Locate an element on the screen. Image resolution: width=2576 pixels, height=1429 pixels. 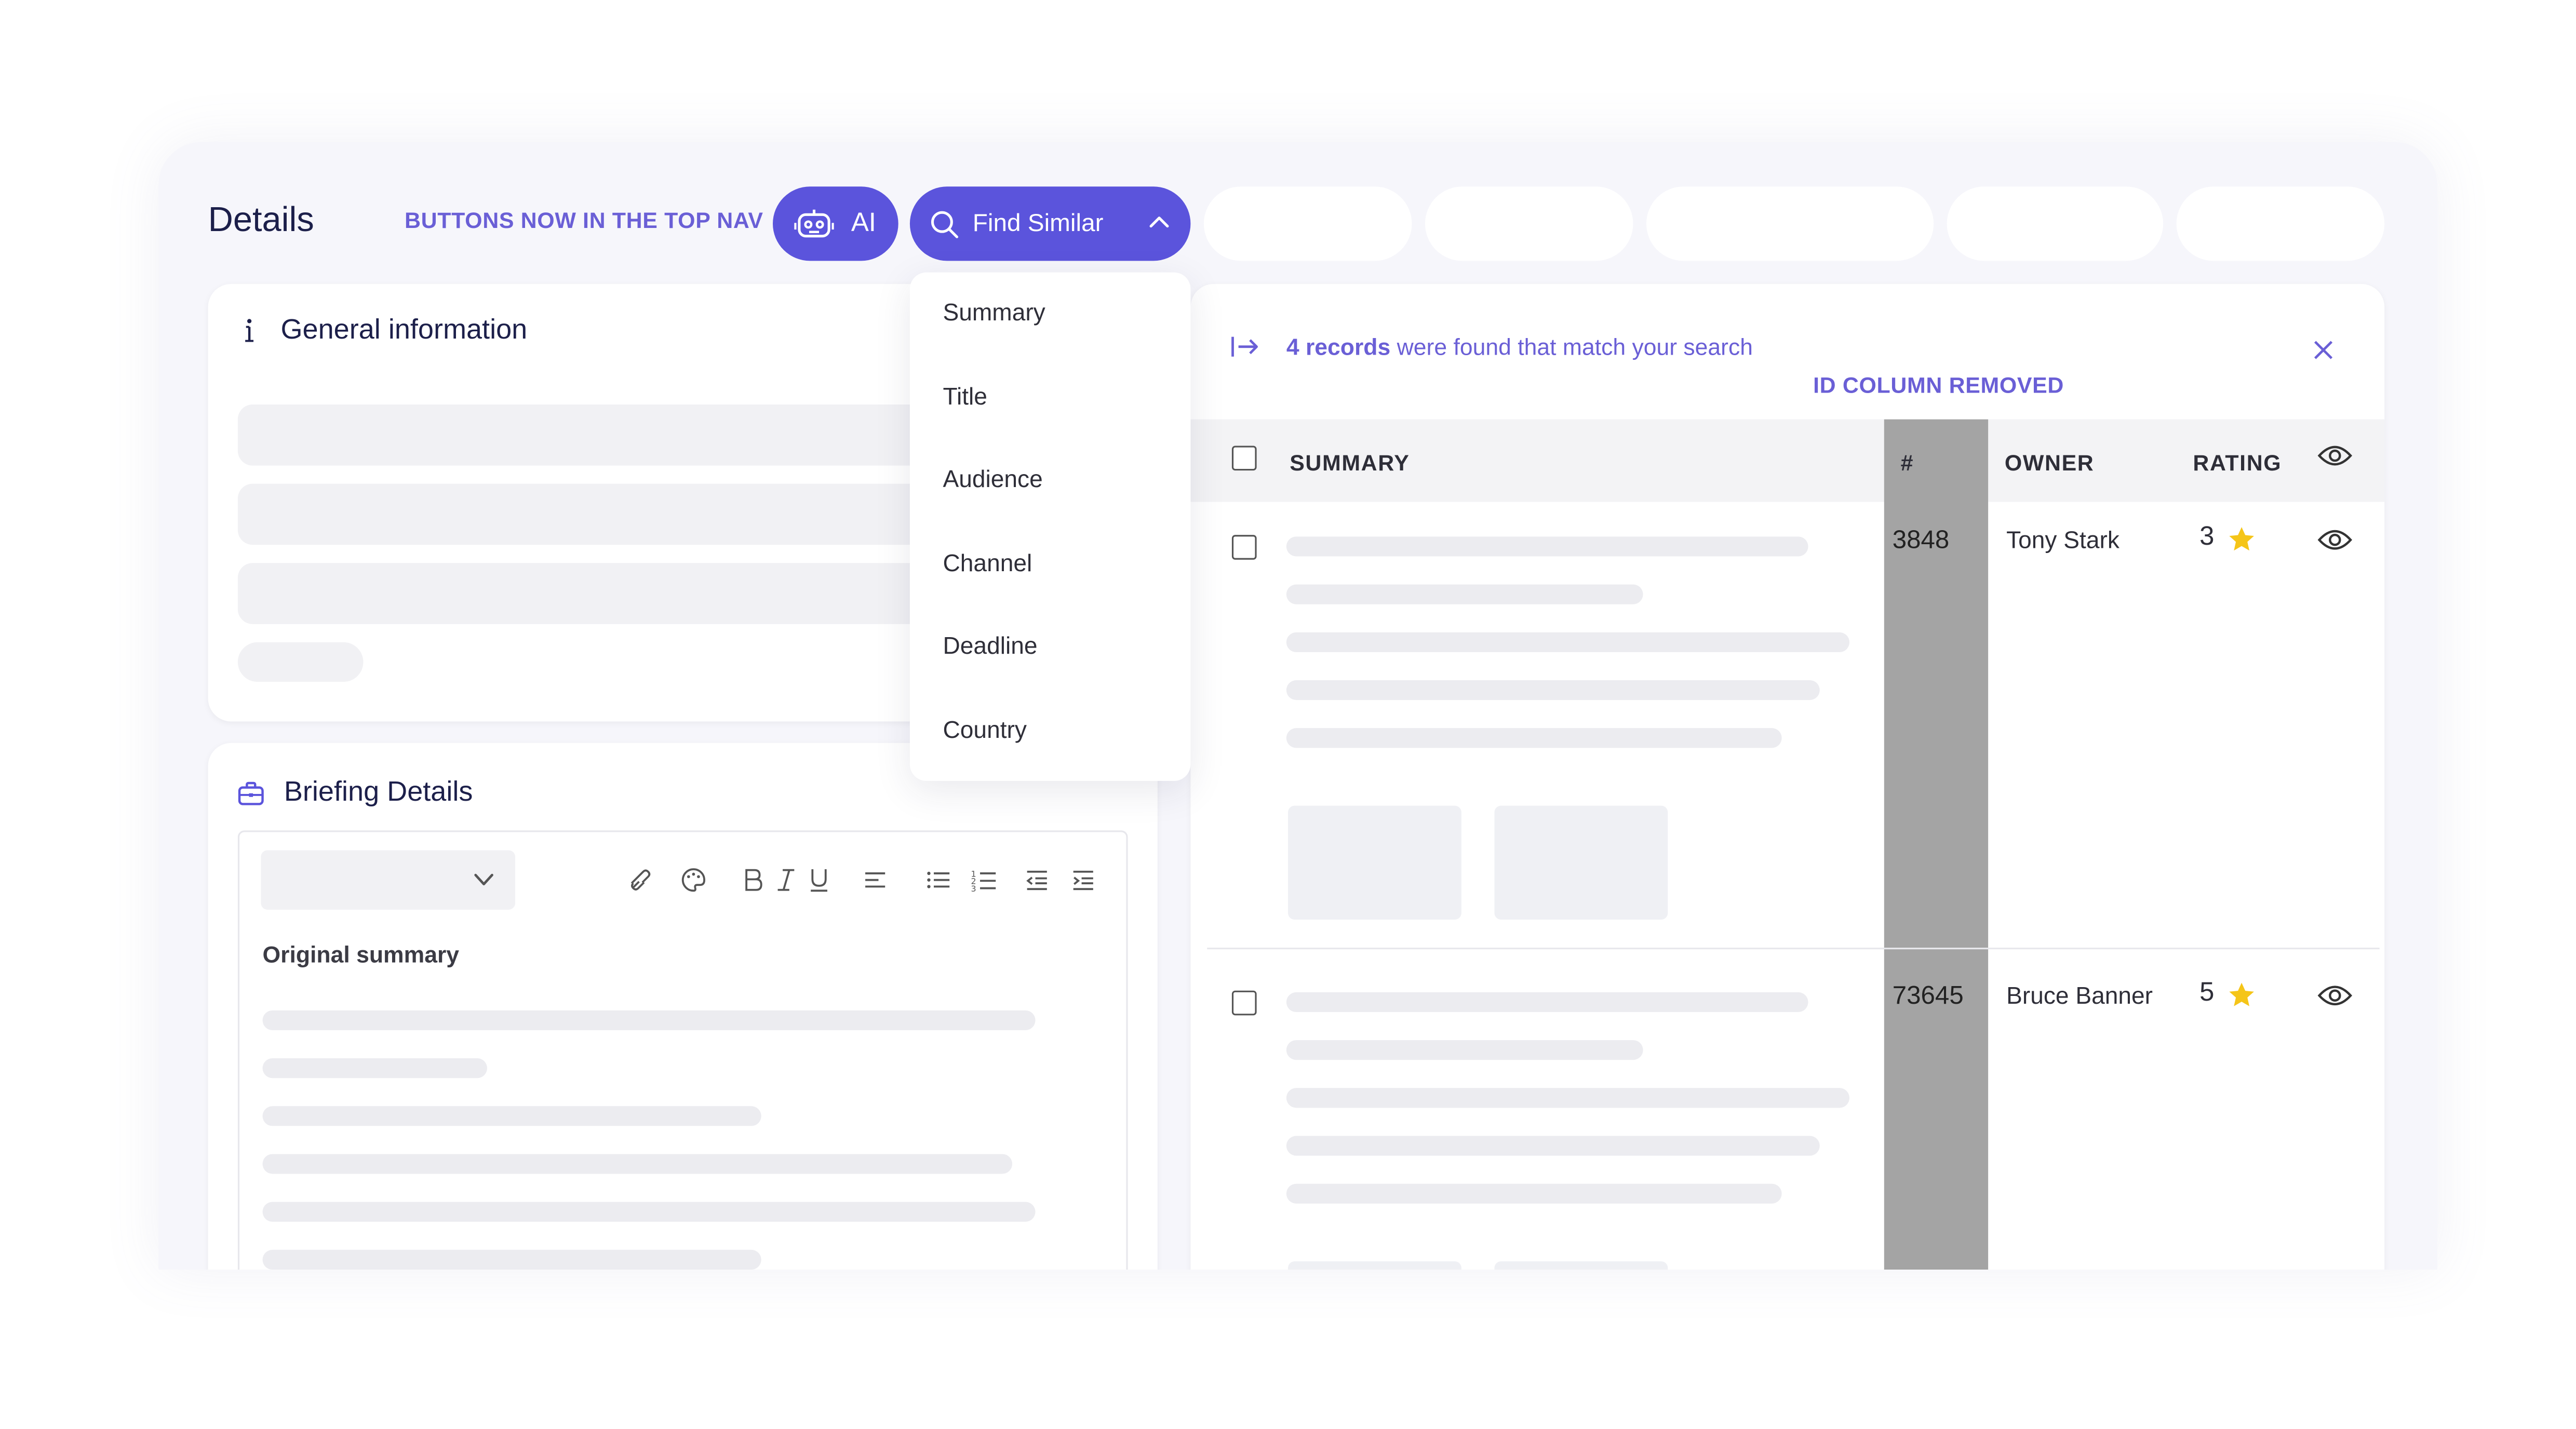
general-information-header: General information is located at coordinates (383, 330).